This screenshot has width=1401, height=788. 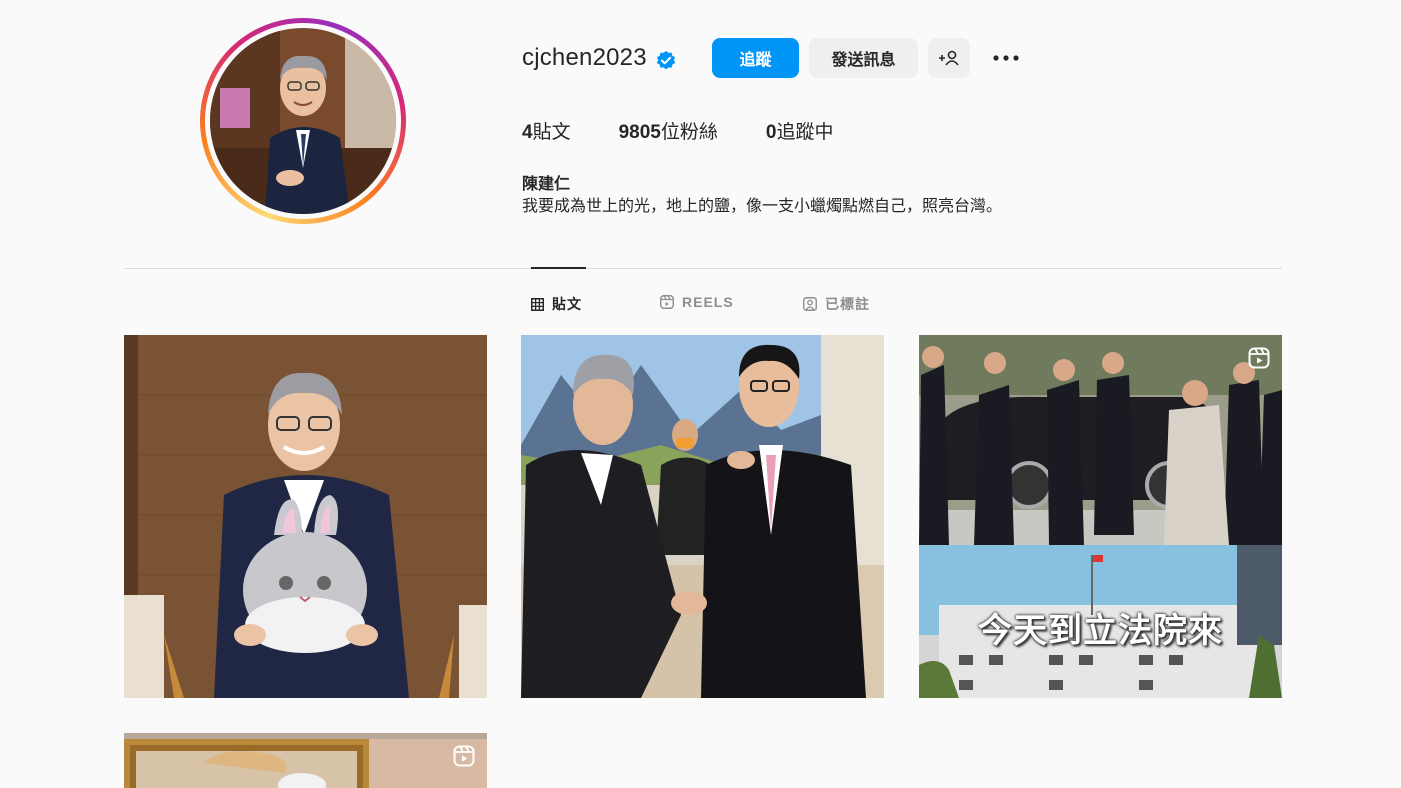 I want to click on full-name: 陳建仁, so click(x=546, y=184).